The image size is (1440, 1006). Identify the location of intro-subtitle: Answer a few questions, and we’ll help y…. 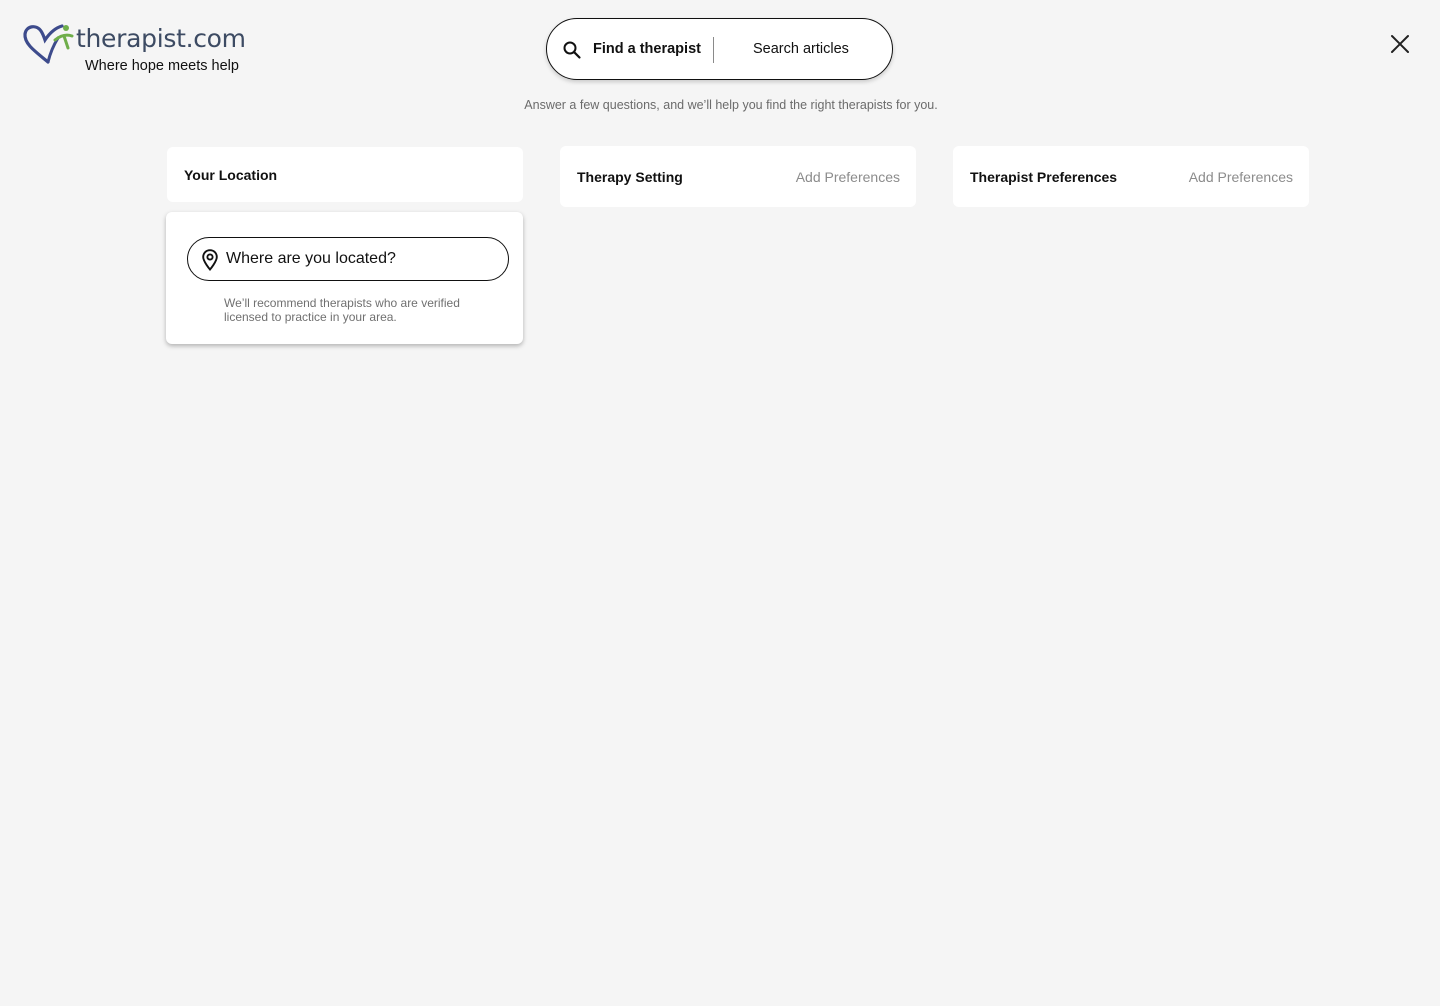
(731, 105).